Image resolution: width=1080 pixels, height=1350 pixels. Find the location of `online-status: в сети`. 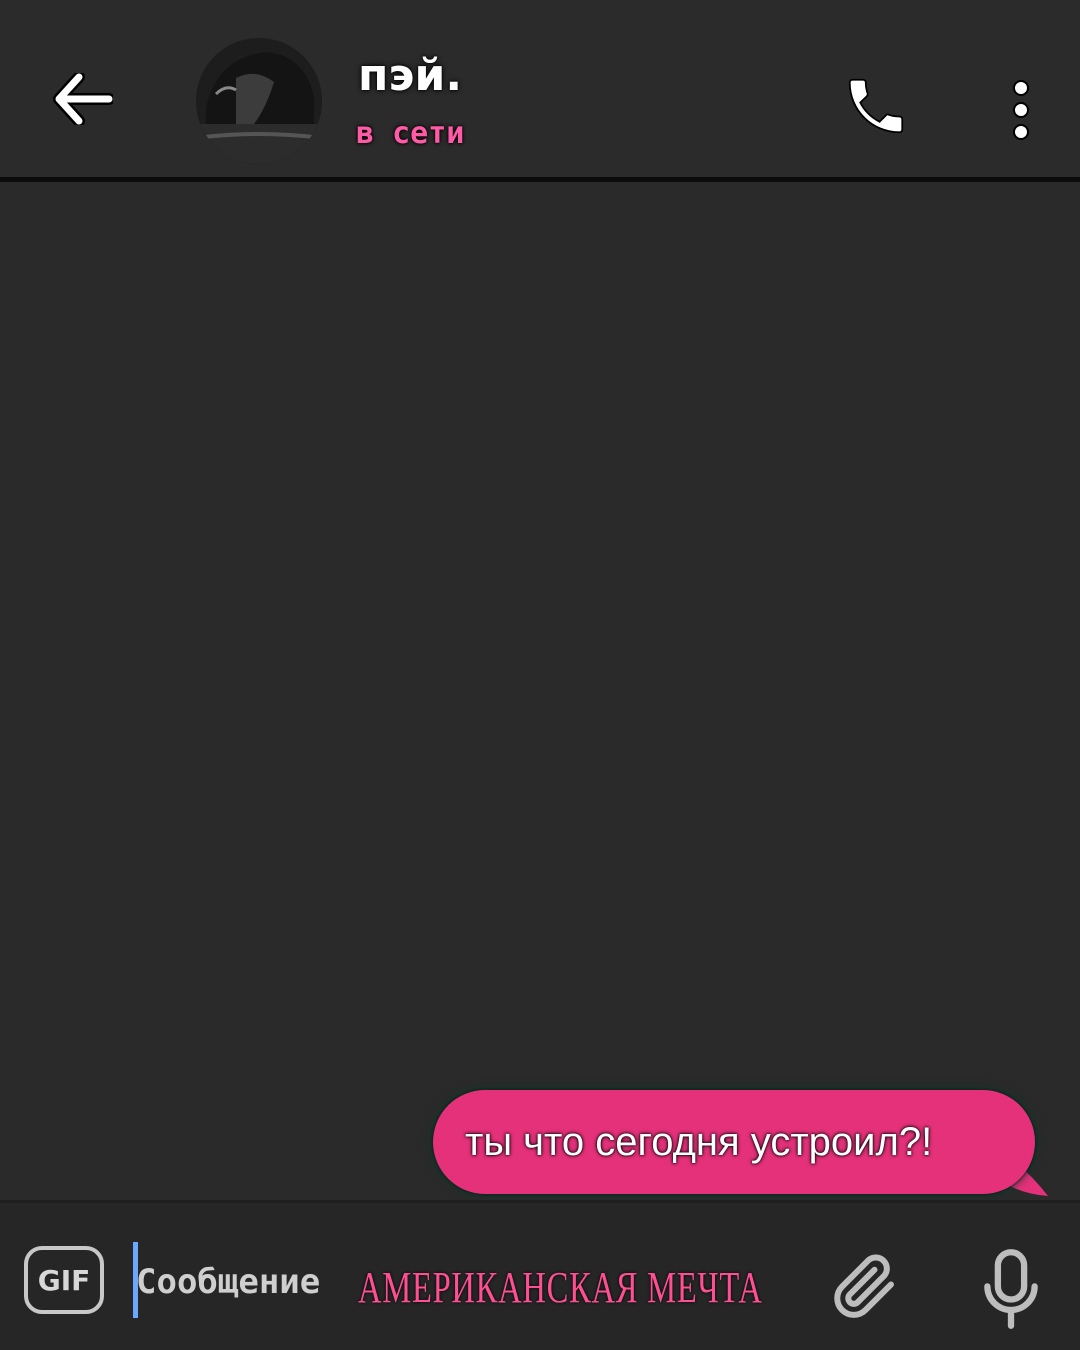

online-status: в сети is located at coordinates (410, 133).